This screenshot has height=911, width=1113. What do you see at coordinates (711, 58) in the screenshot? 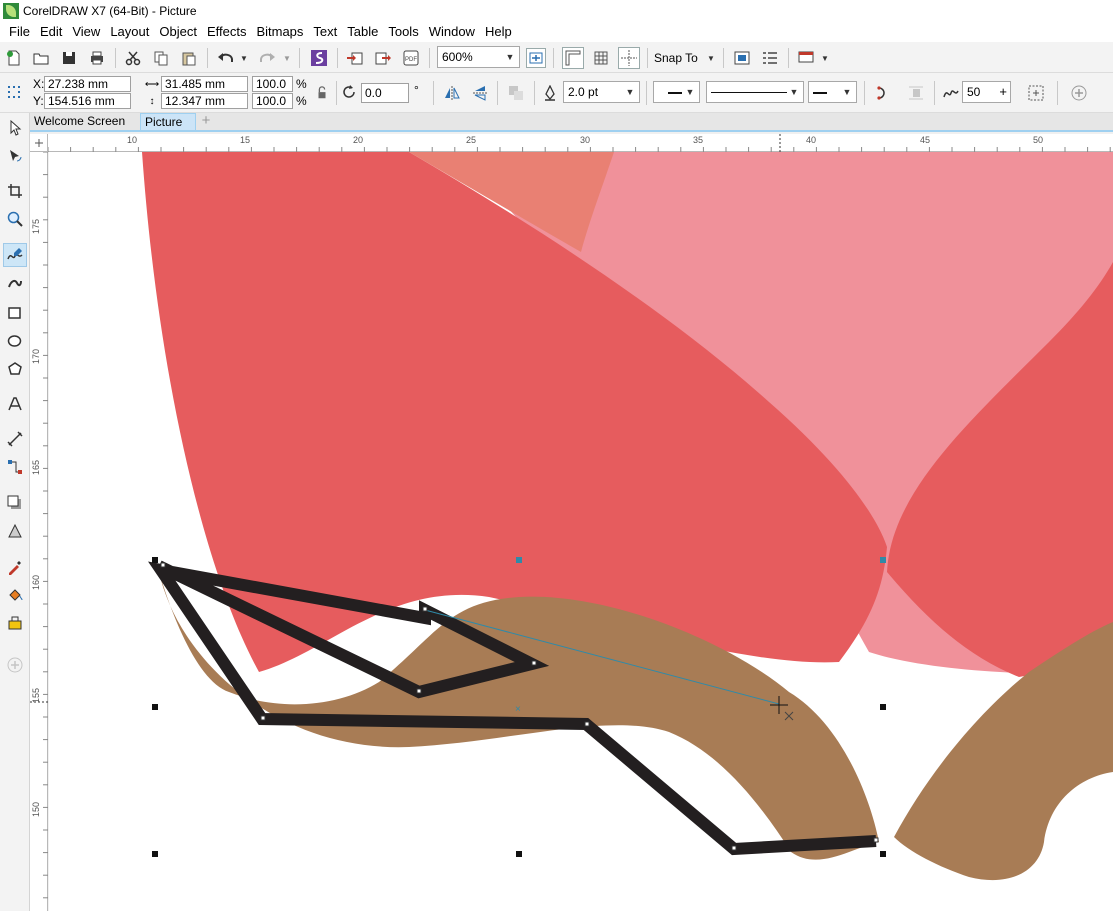
I see `snap-dropdown-icon: ▼` at bounding box center [711, 58].